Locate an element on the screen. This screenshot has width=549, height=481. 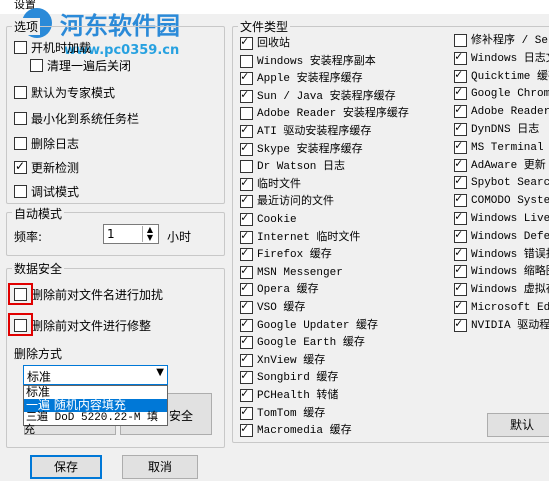
filetype-item: 修补程序 / Se is located at coordinates (501, 41).